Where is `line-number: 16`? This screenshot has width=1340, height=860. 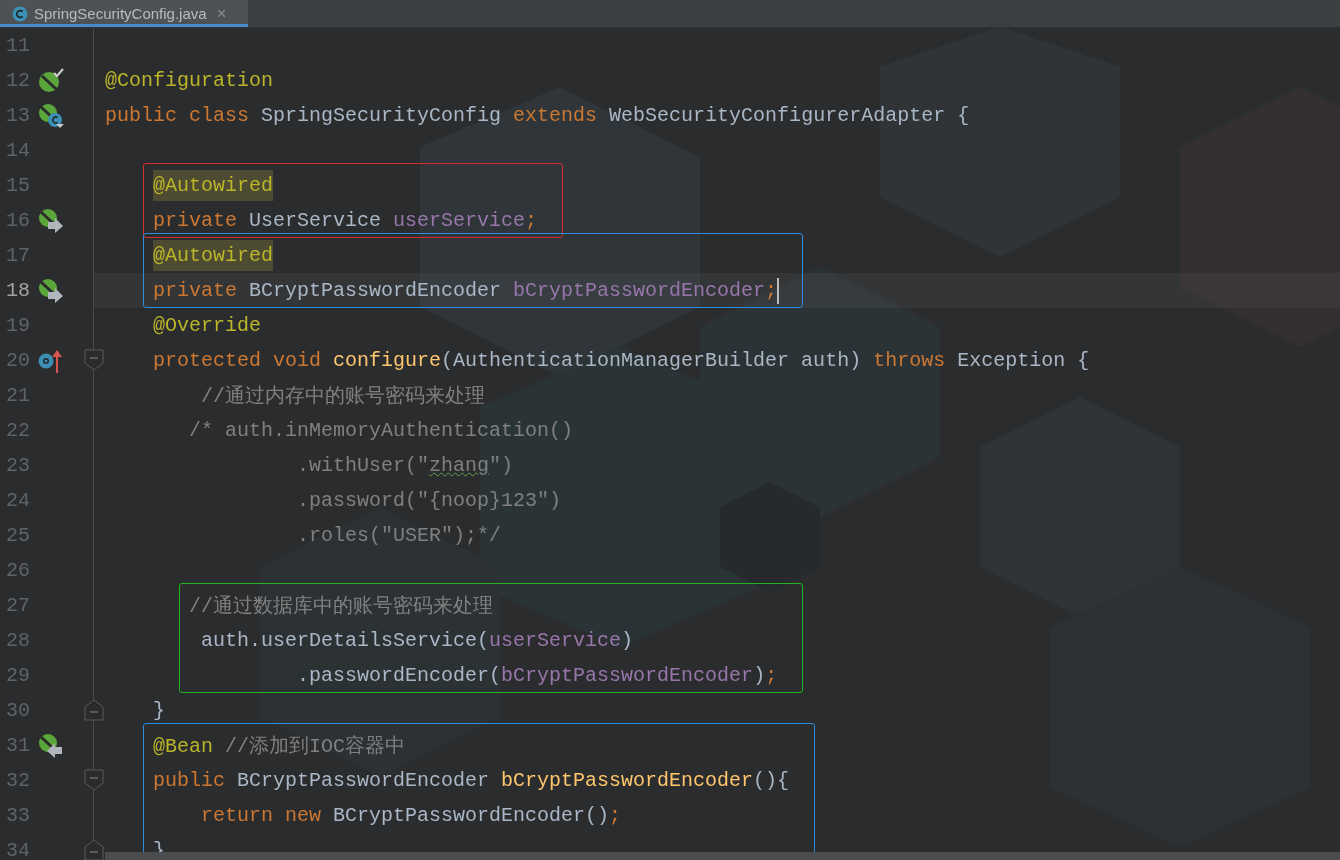
line-number: 16 is located at coordinates (18, 220).